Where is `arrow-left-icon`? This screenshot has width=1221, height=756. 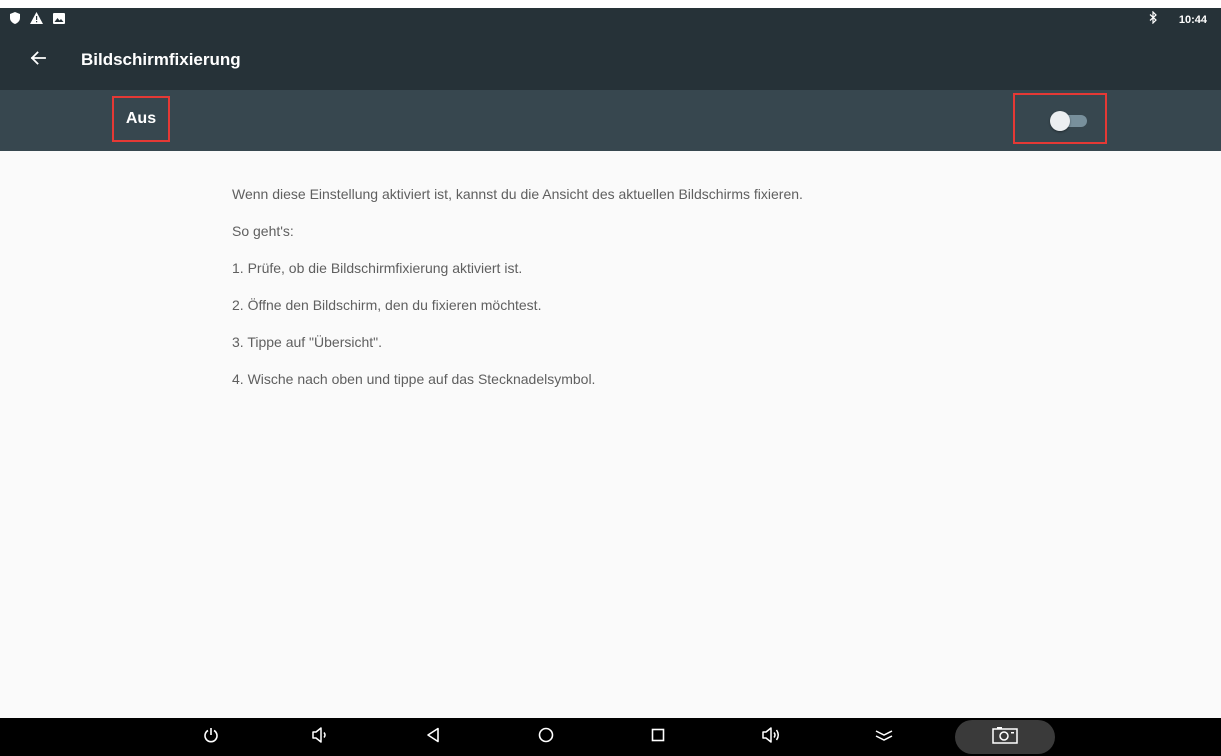 arrow-left-icon is located at coordinates (38, 60).